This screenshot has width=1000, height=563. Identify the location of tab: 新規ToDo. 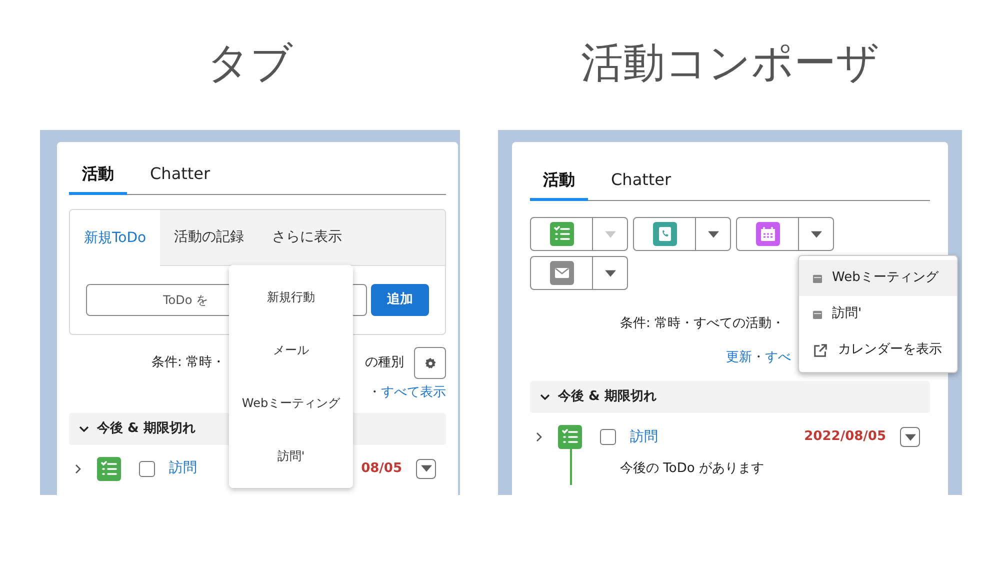
(115, 238).